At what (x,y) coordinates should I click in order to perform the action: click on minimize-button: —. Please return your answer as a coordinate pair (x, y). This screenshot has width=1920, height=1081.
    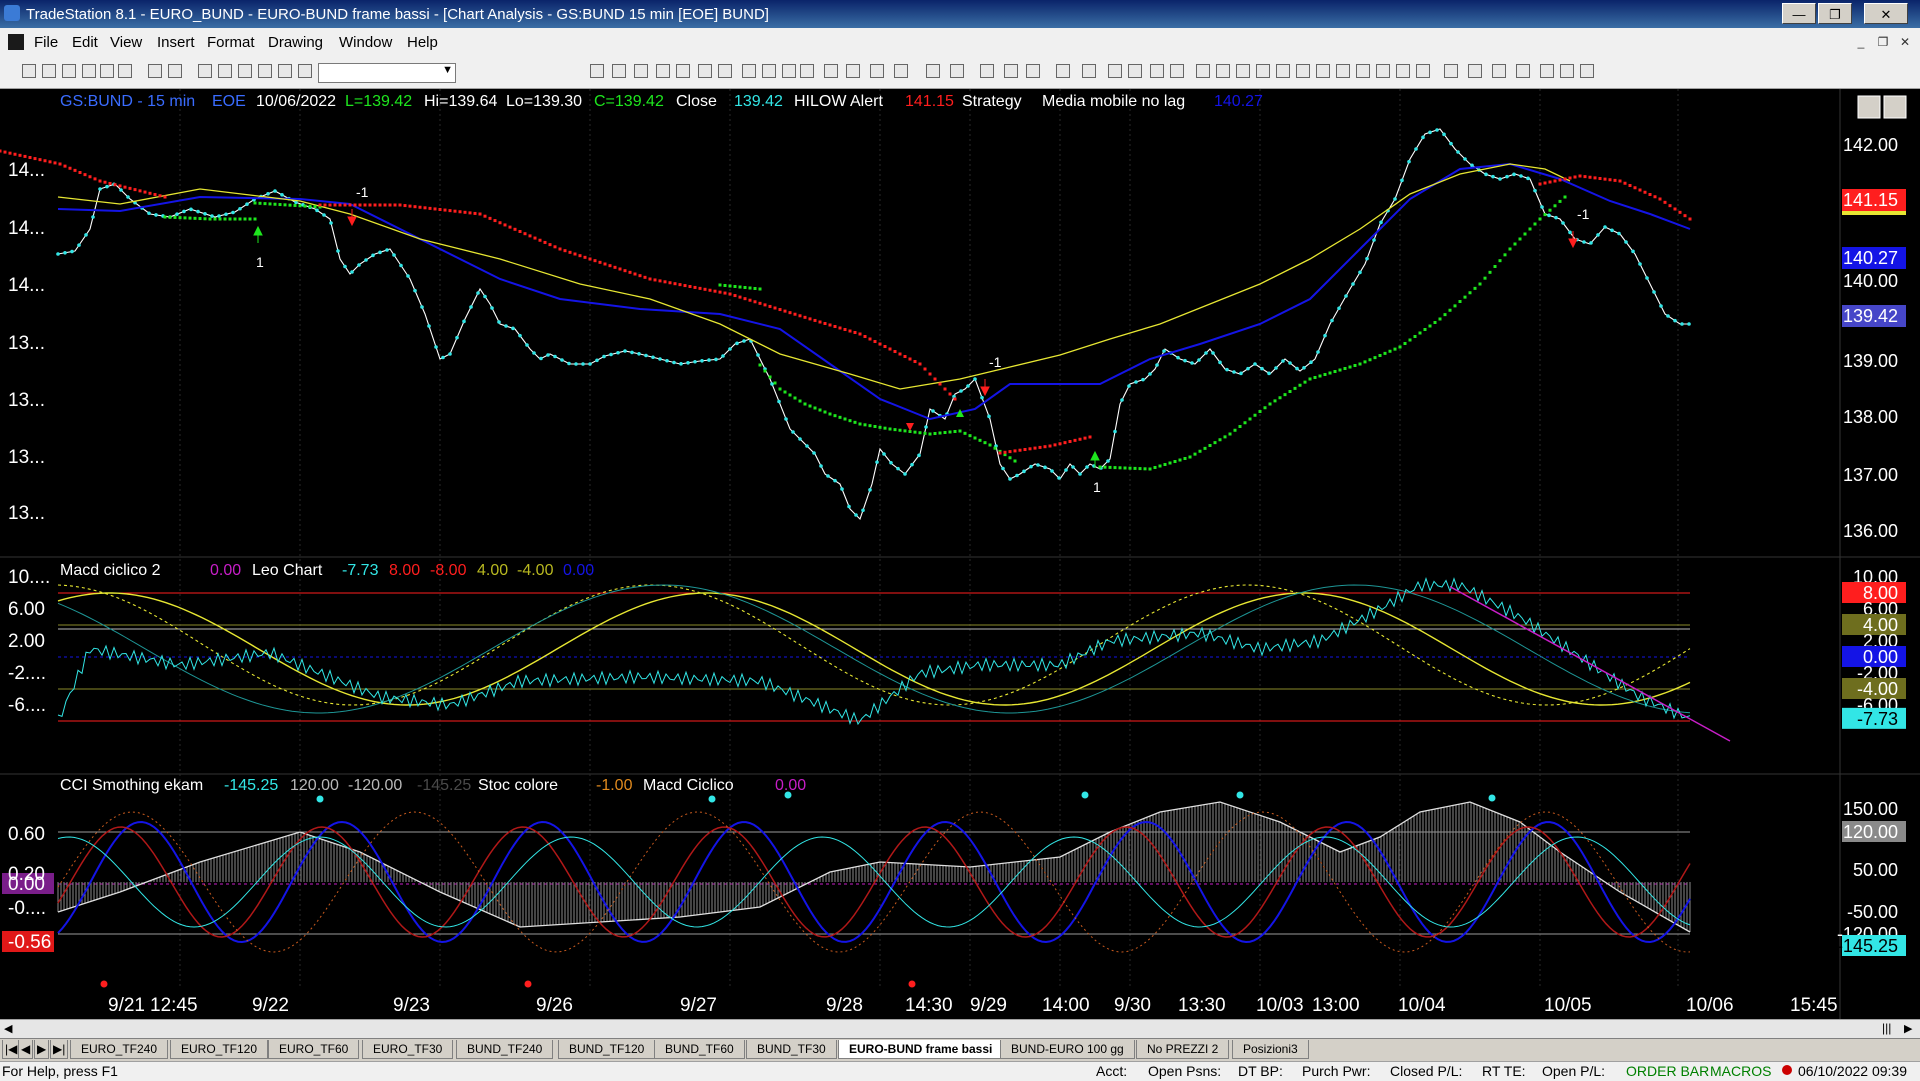
    Looking at the image, I should click on (1799, 13).